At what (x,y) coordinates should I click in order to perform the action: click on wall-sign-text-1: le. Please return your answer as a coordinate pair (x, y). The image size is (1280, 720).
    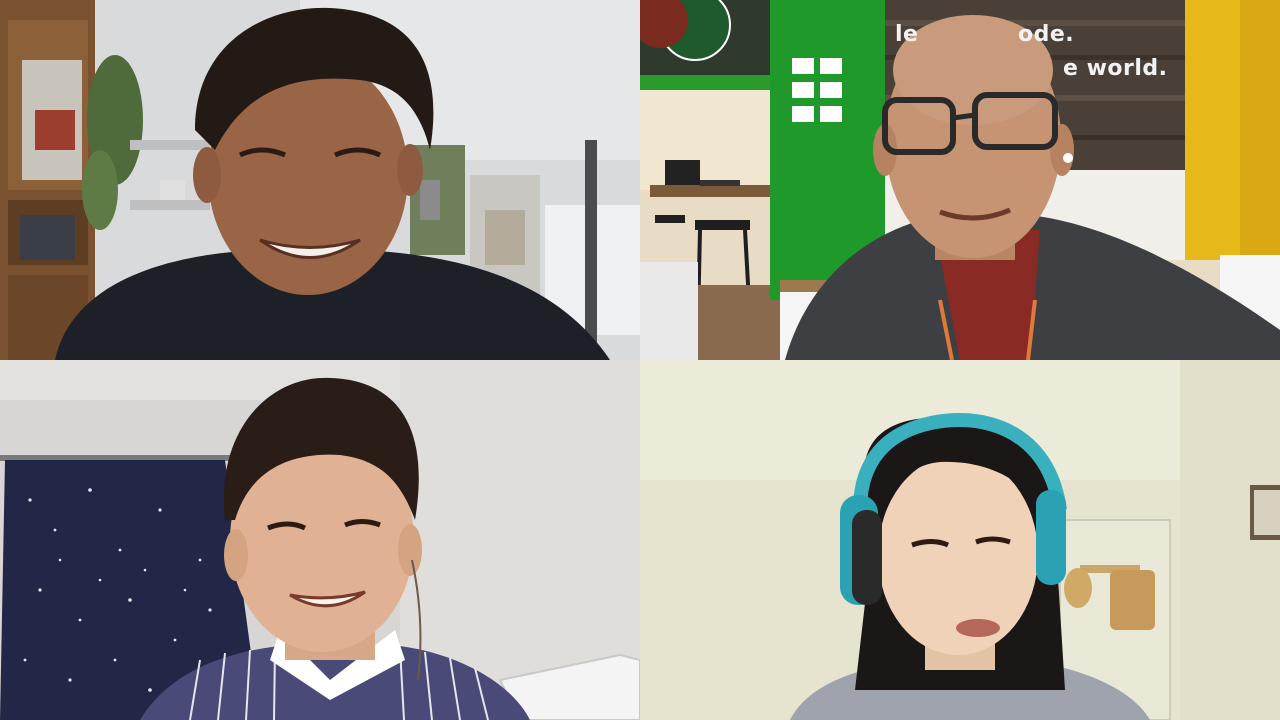
    Looking at the image, I should click on (907, 34).